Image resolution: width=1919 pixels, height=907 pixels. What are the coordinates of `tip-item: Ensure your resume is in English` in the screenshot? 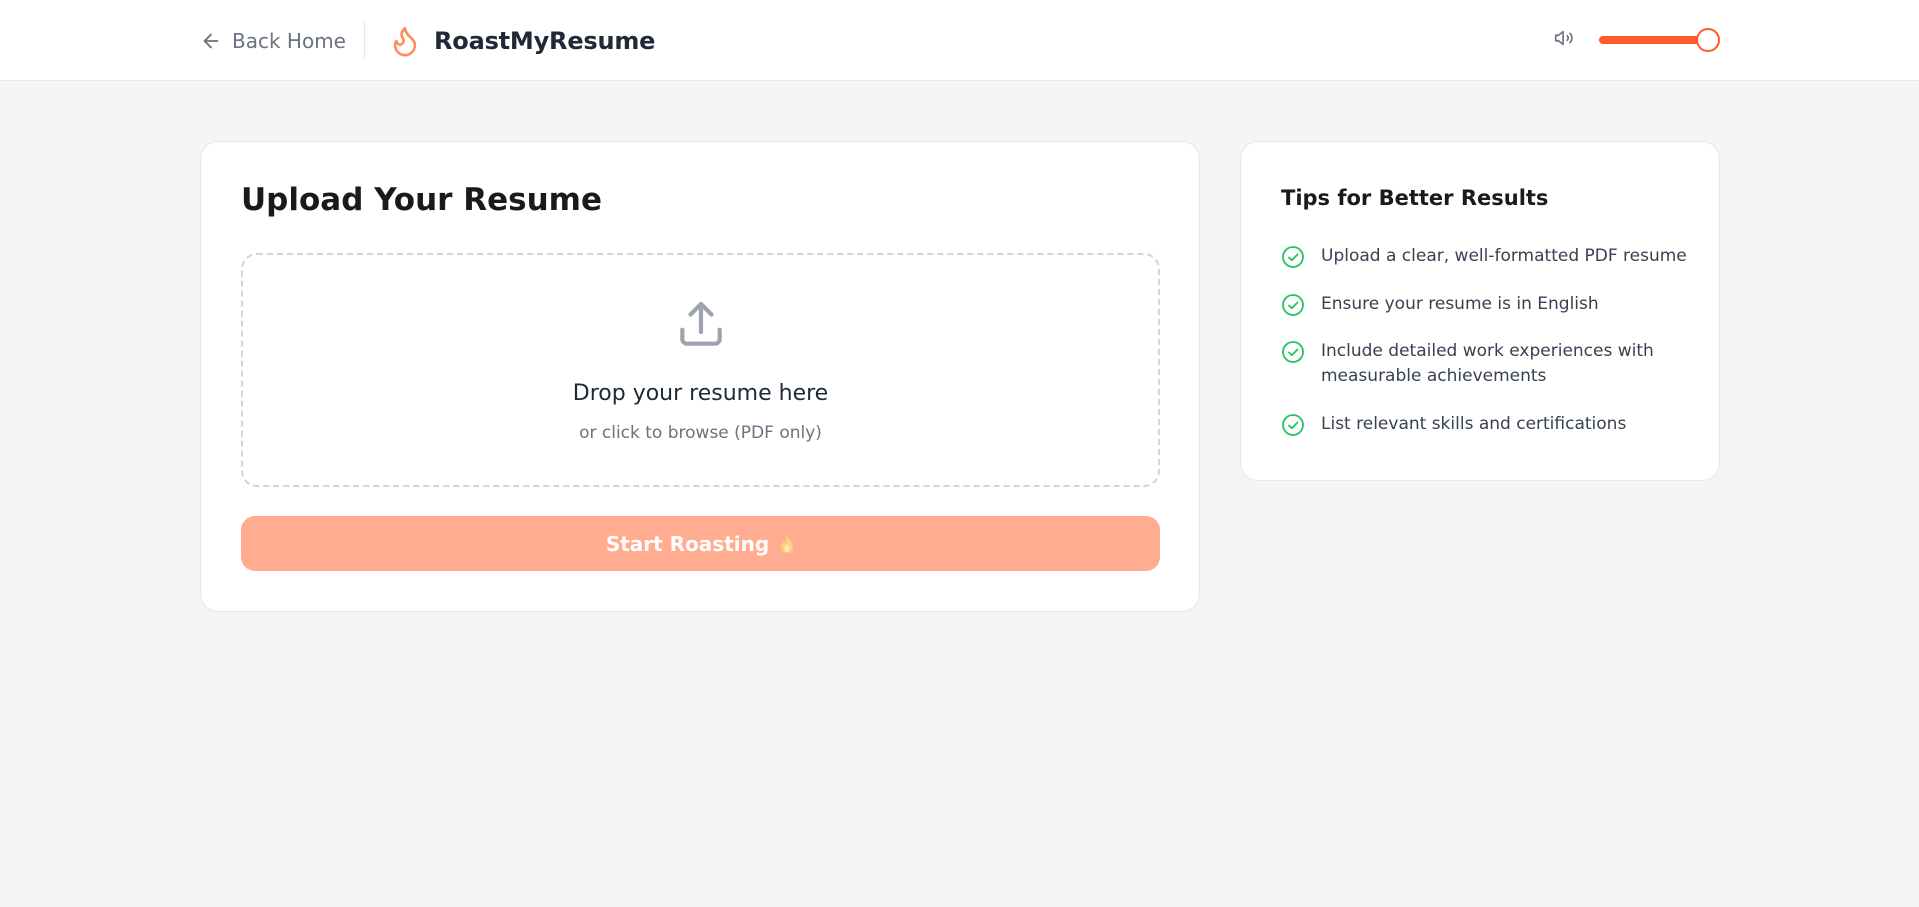 It's located at (1486, 304).